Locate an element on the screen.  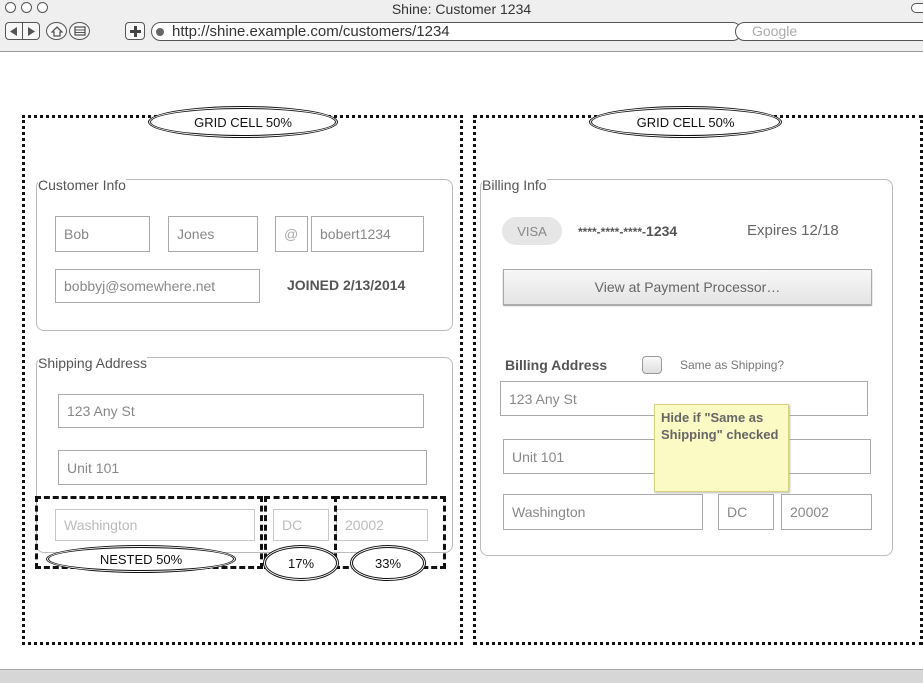
status-bar is located at coordinates (461, 676).